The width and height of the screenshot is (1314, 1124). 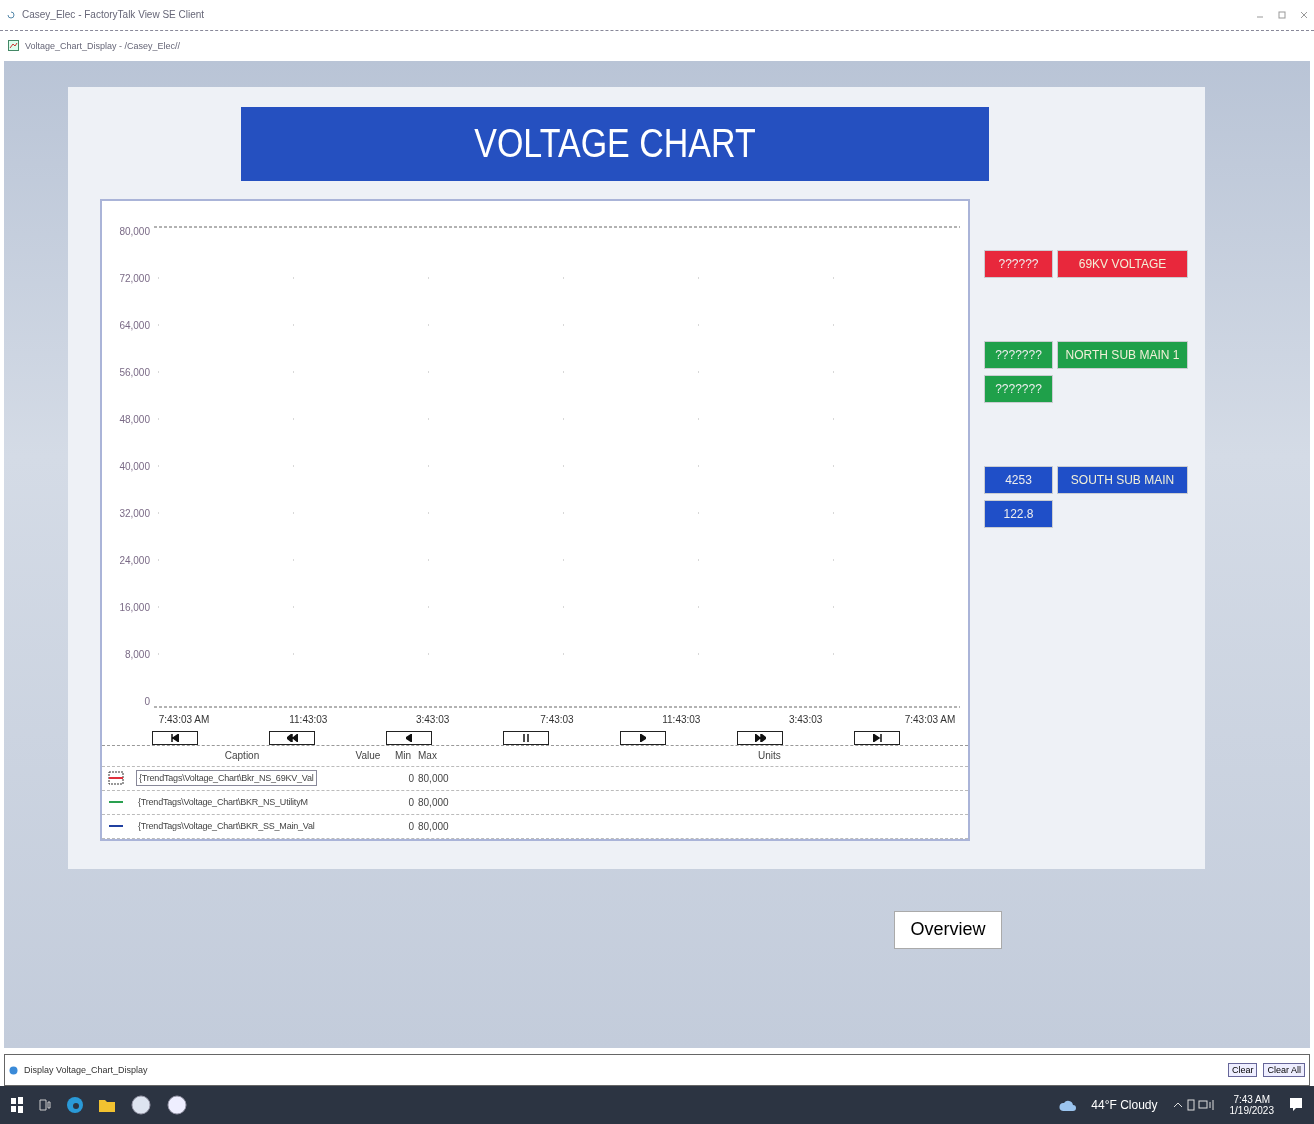 I want to click on status-text: Display Voltage_Chart_Display, so click(x=86, y=1070).